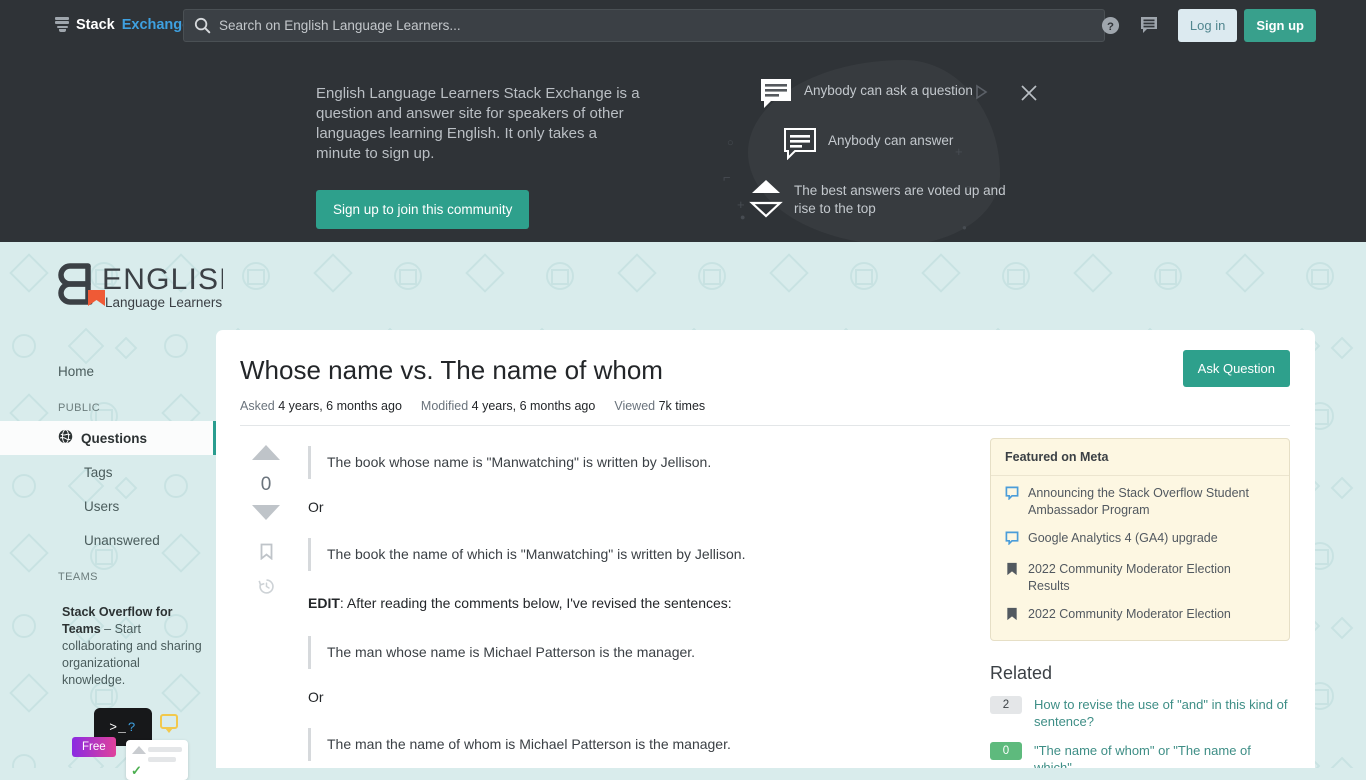 This screenshot has height=780, width=1366. What do you see at coordinates (62, 25) in the screenshot?
I see `stack-icon` at bounding box center [62, 25].